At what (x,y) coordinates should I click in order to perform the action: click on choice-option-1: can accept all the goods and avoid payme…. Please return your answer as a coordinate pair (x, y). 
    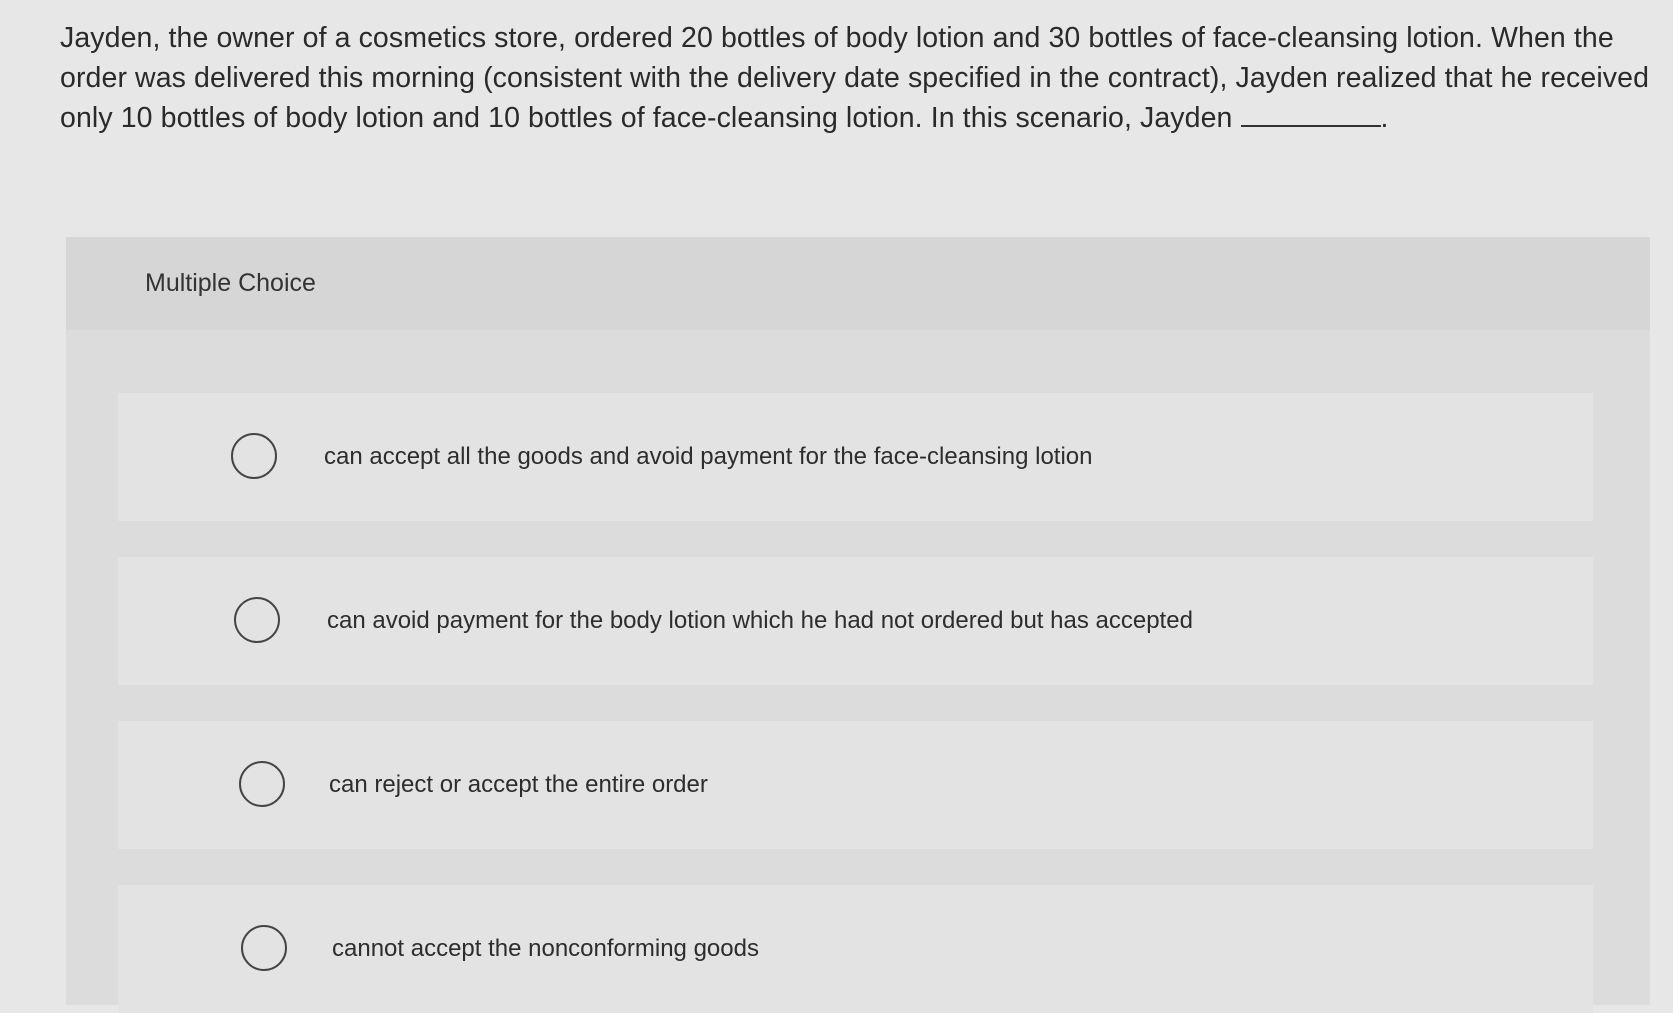
    Looking at the image, I should click on (855, 457).